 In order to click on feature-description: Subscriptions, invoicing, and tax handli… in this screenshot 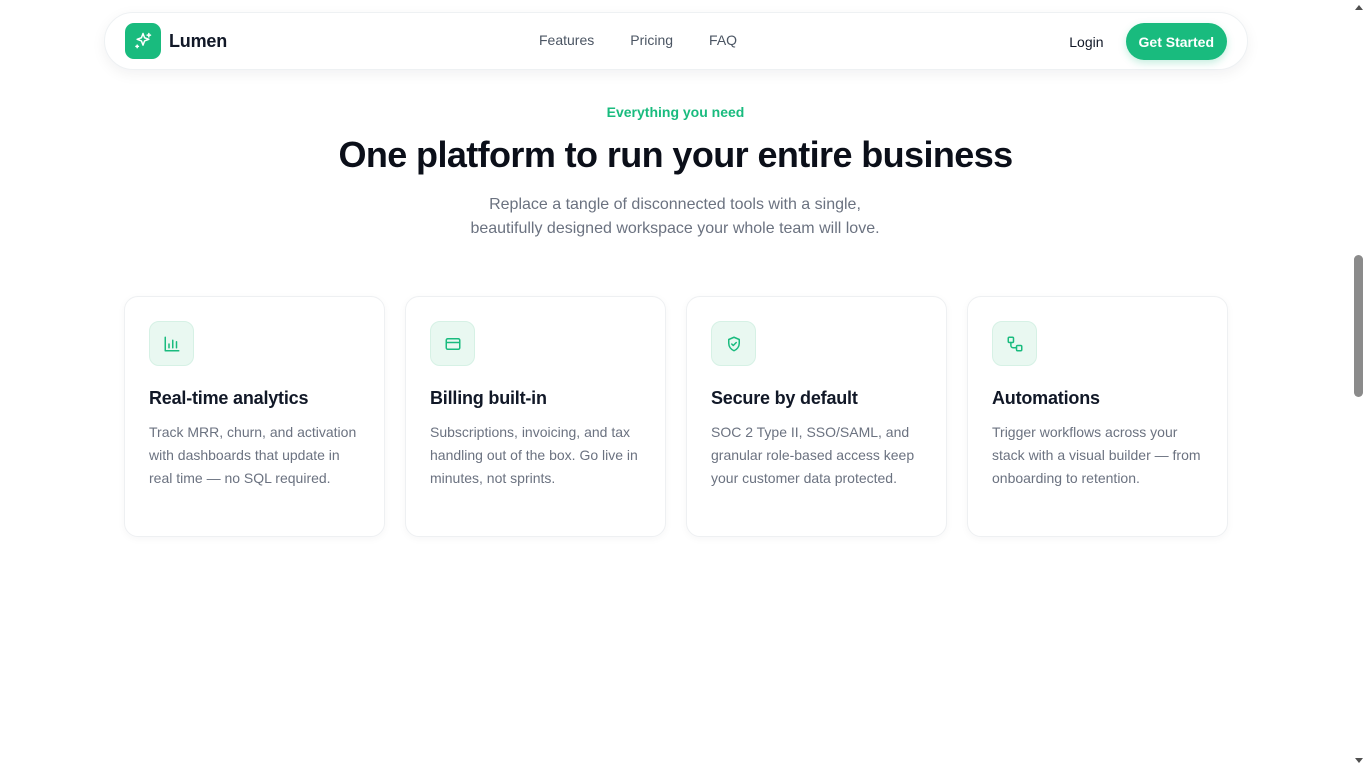, I will do `click(534, 455)`.